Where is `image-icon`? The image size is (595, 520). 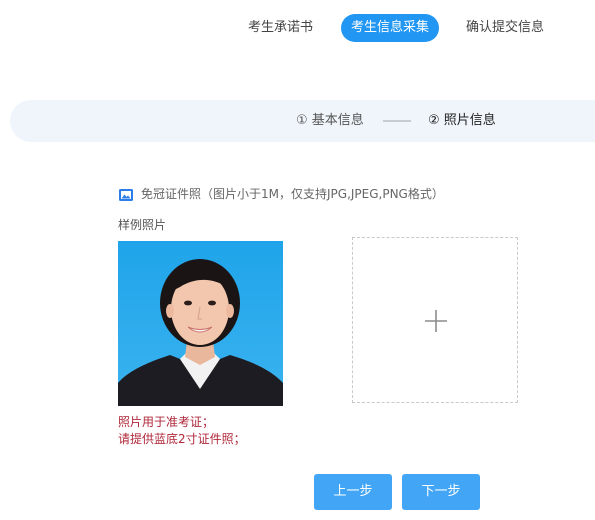 image-icon is located at coordinates (126, 194).